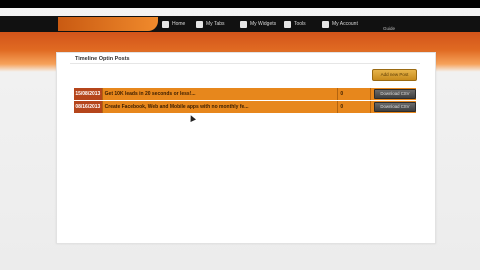 The width and height of the screenshot is (480, 270). What do you see at coordinates (263, 24) in the screenshot?
I see `nav-item-label: My Widgets` at bounding box center [263, 24].